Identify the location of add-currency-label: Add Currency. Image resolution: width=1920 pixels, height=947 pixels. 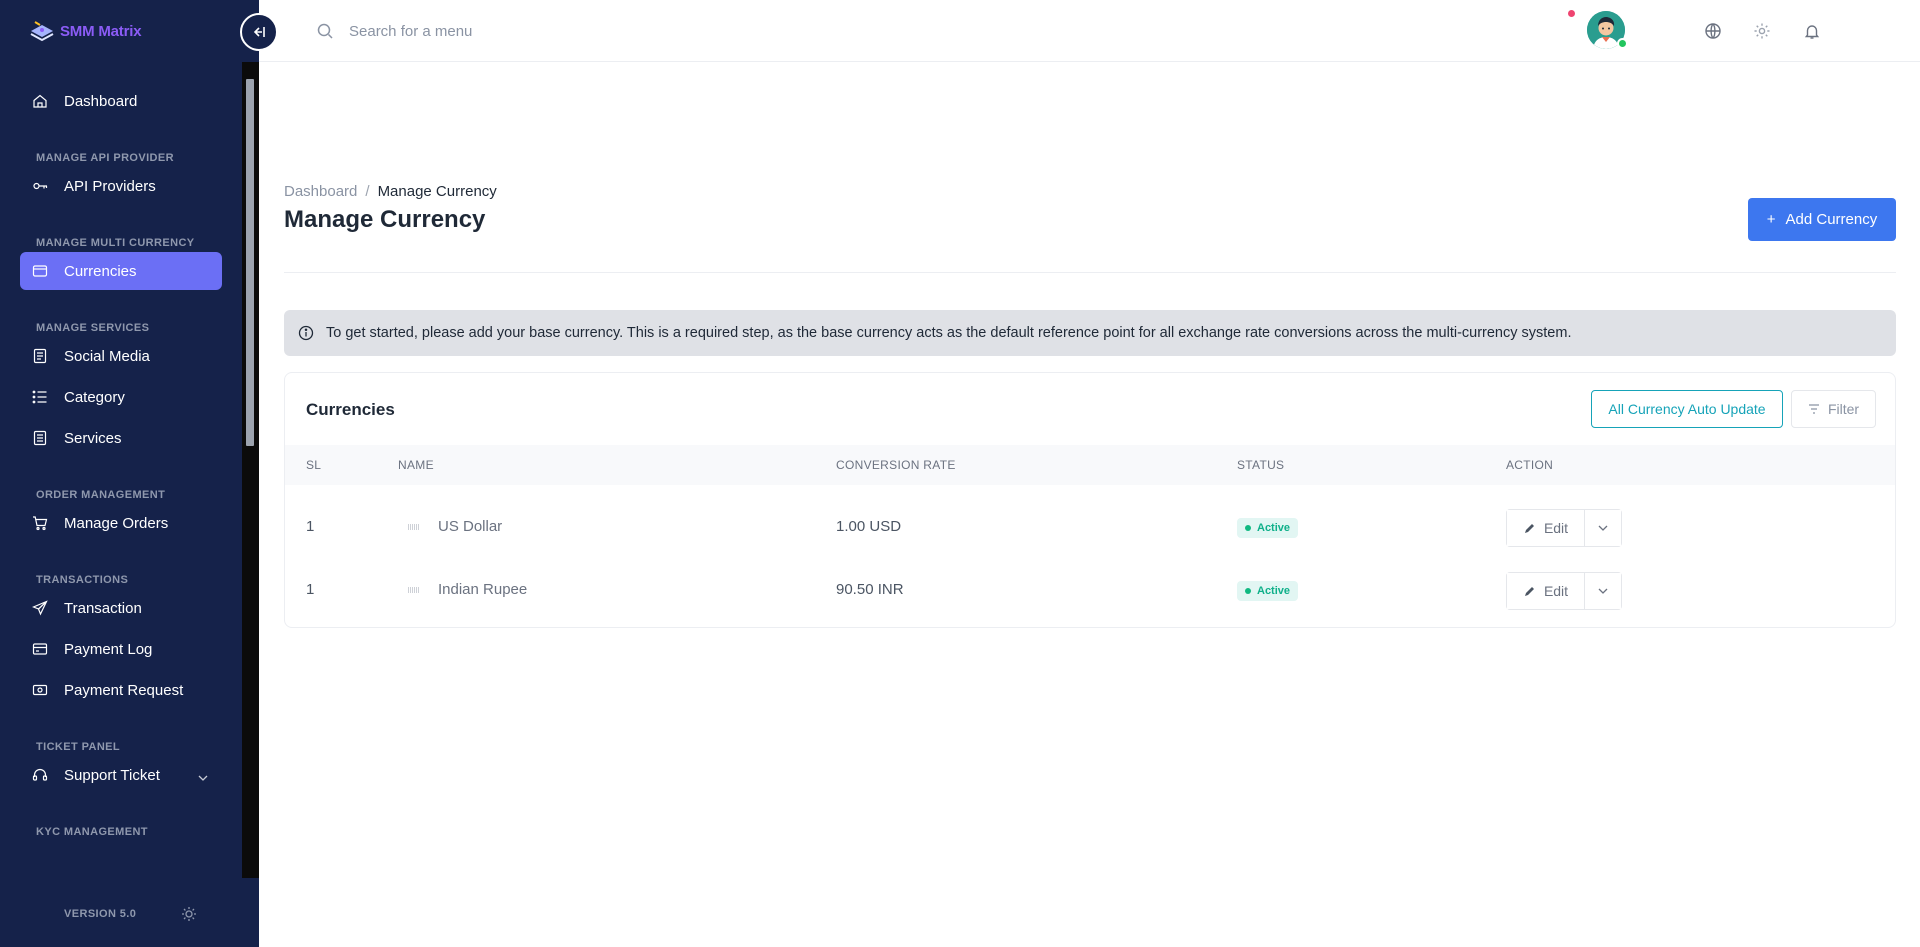
(1831, 219).